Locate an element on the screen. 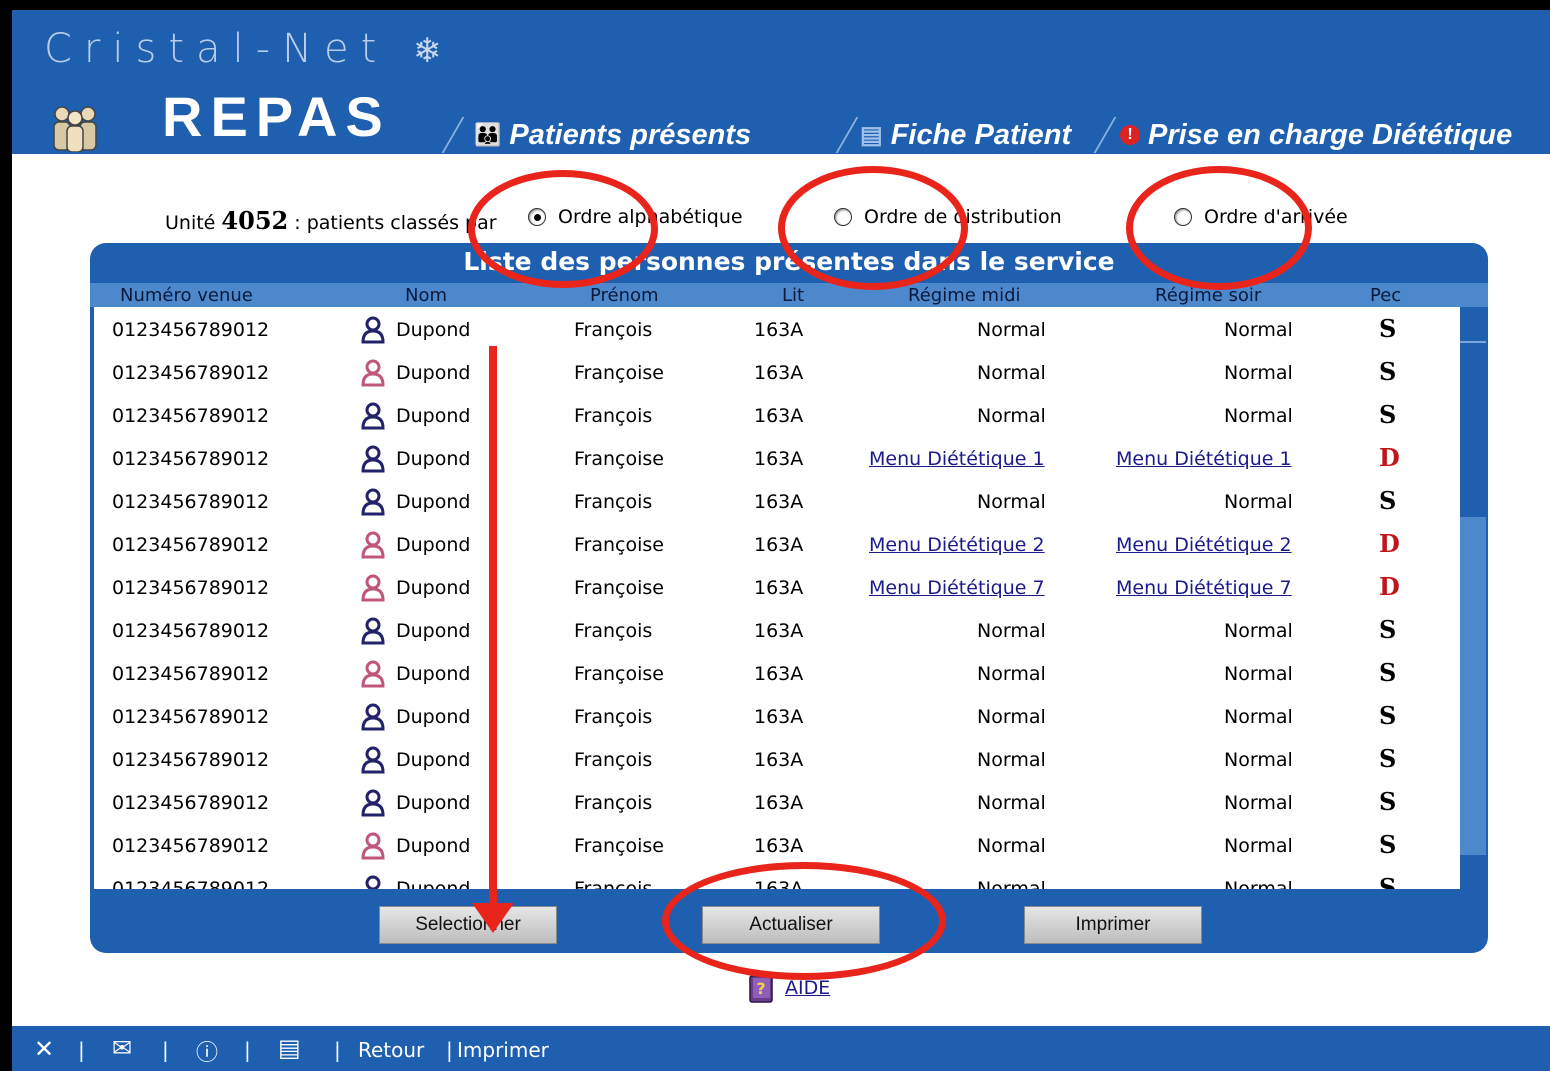  sort-distribution-radio: Ordre de distribution is located at coordinates (948, 217).